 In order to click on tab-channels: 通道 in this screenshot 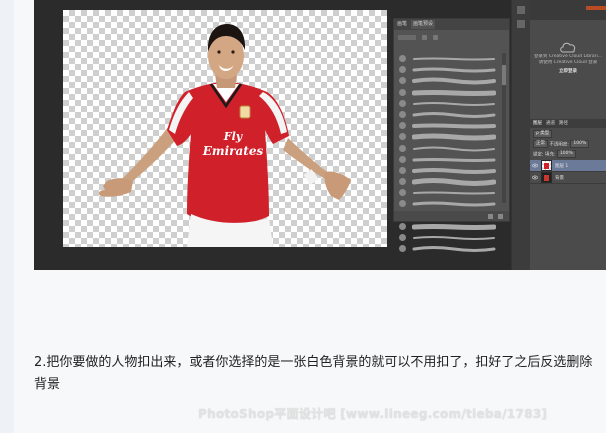, I will do `click(550, 123)`.